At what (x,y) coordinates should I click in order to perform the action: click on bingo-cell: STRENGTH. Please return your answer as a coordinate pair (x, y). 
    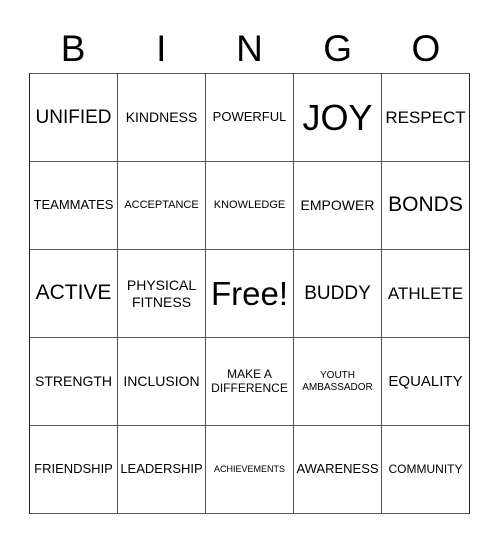
    Looking at the image, I should click on (74, 382).